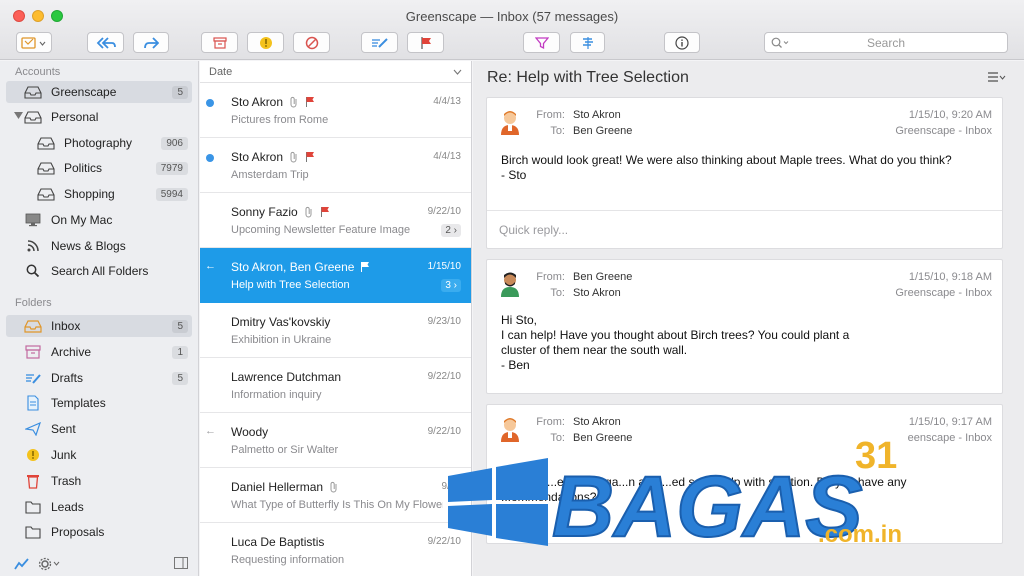 The image size is (1024, 576). I want to click on message-to: Ben Greene, so click(603, 438).